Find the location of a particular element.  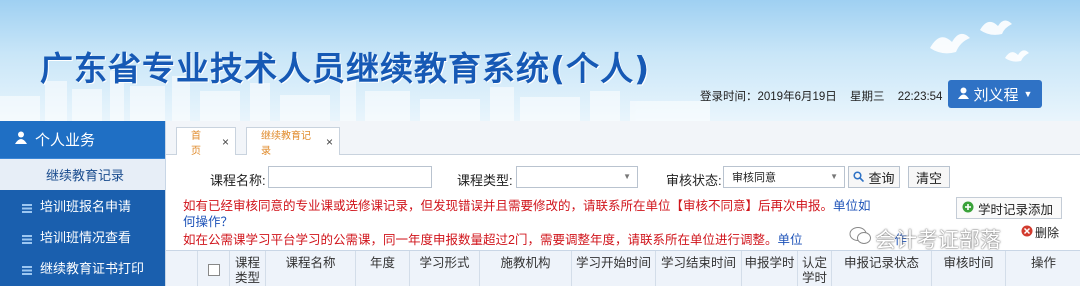

query-button: 查询 is located at coordinates (874, 177).